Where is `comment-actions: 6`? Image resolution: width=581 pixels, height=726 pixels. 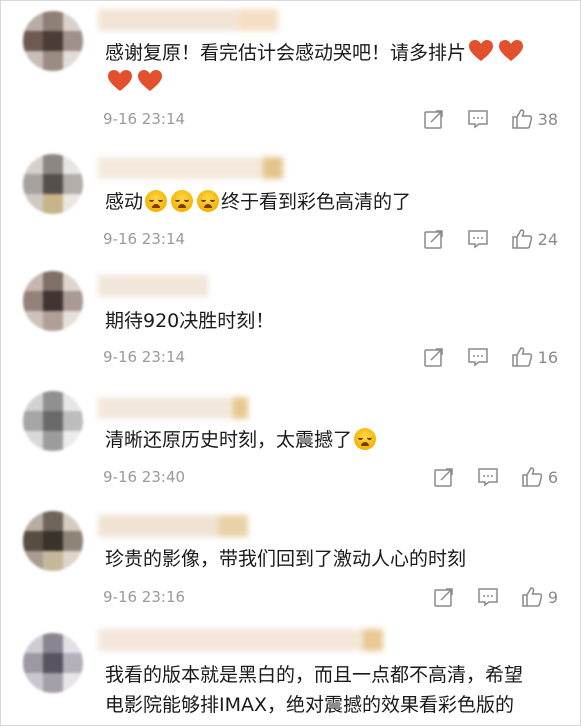 comment-actions: 6 is located at coordinates (484, 477).